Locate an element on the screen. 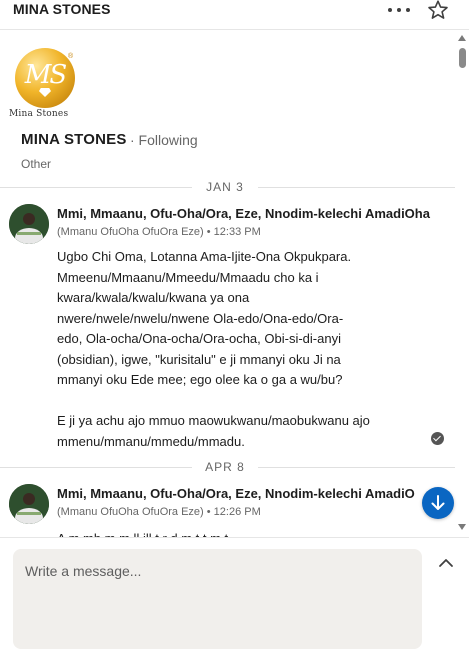 Image resolution: width=469 pixels, height=659 pixels. jump-to-latest-button is located at coordinates (438, 503).